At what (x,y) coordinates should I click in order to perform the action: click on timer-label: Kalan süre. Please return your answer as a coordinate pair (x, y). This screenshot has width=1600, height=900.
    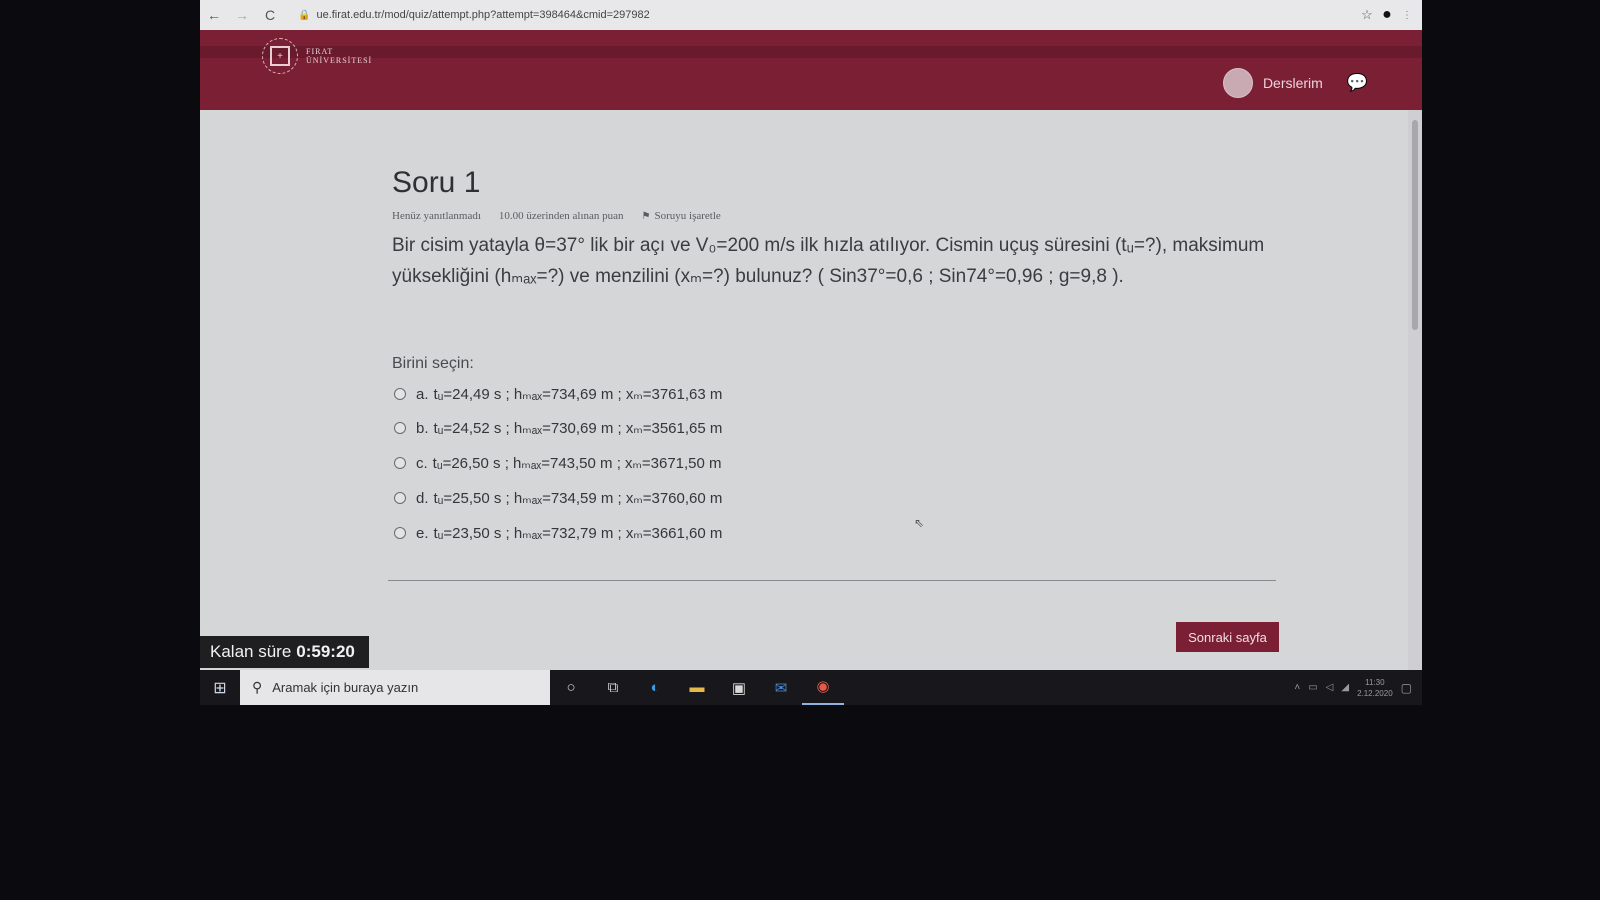
    Looking at the image, I should click on (251, 651).